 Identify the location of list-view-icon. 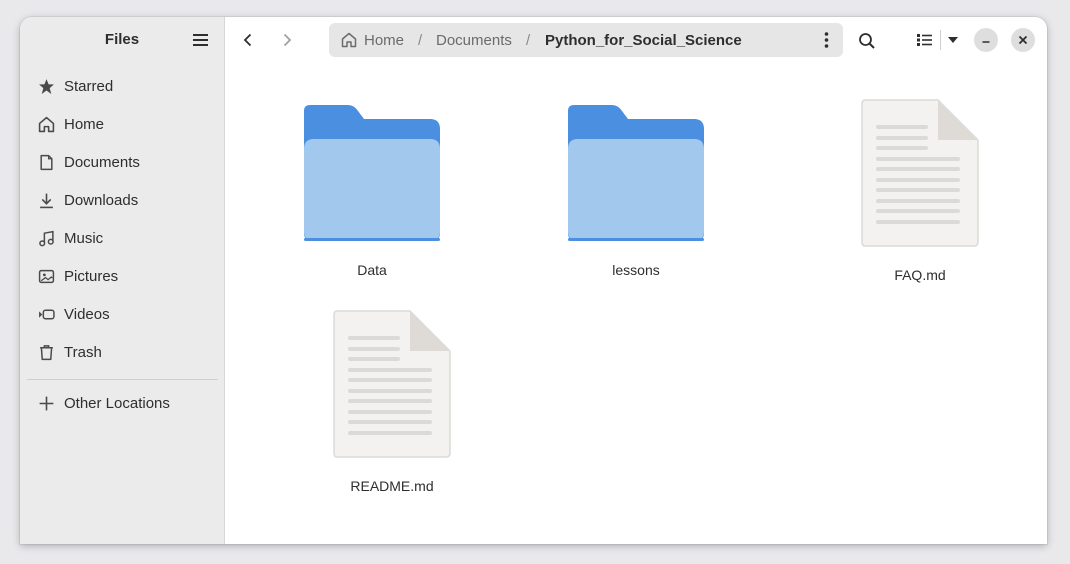
(924, 40).